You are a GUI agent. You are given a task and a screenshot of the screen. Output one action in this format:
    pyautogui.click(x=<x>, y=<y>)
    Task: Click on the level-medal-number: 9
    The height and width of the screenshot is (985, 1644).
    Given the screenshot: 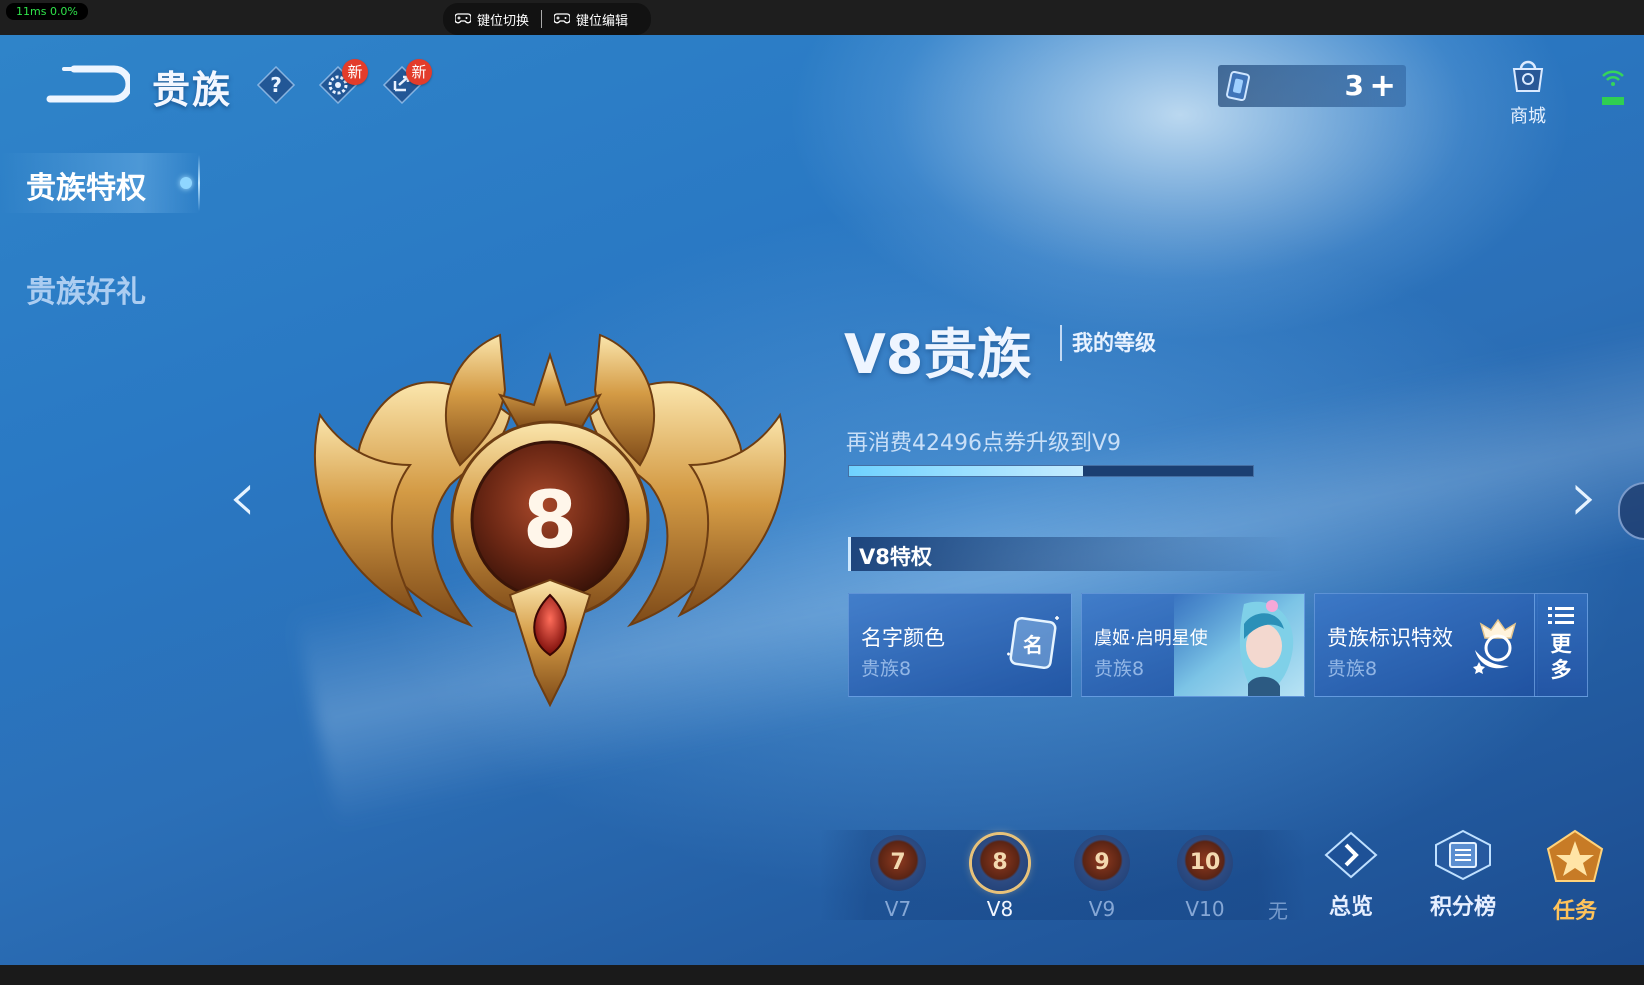 What is the action you would take?
    pyautogui.click(x=1102, y=862)
    